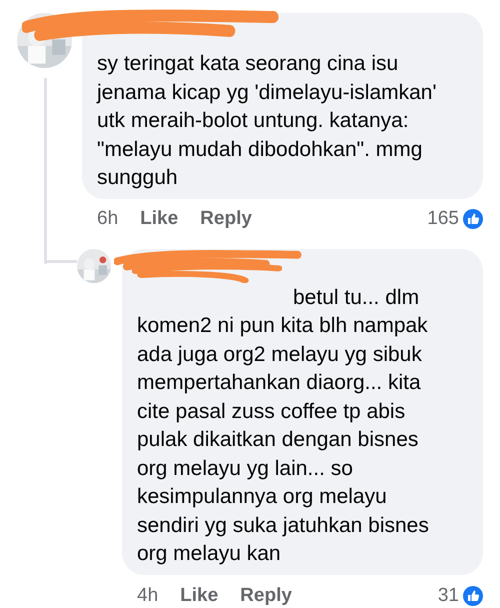 This screenshot has width=500, height=608. What do you see at coordinates (443, 219) in the screenshot?
I see `reaction-count: 165` at bounding box center [443, 219].